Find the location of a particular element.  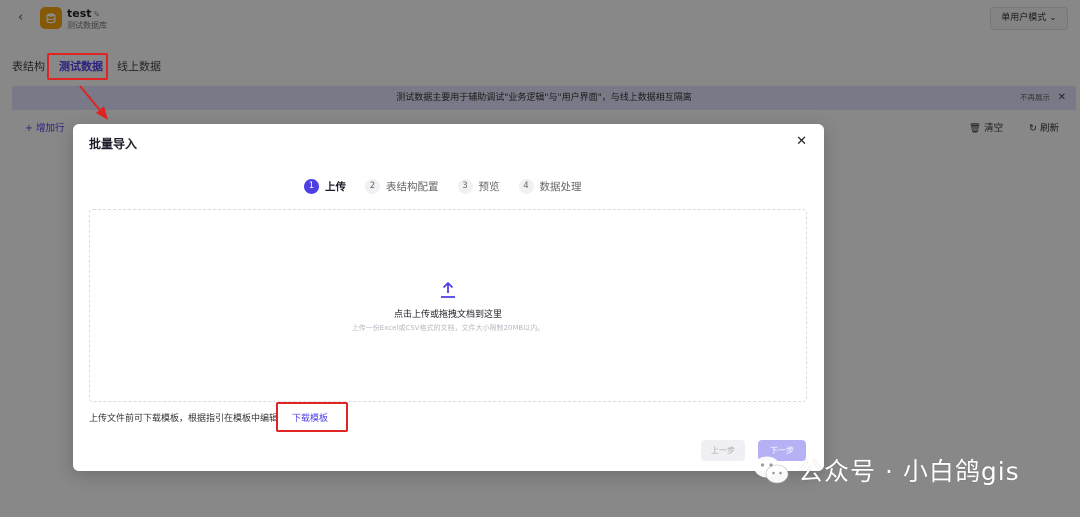

template-instruction: 上传文件前可下载模板，根据指引在模板中编辑 is located at coordinates (184, 419).